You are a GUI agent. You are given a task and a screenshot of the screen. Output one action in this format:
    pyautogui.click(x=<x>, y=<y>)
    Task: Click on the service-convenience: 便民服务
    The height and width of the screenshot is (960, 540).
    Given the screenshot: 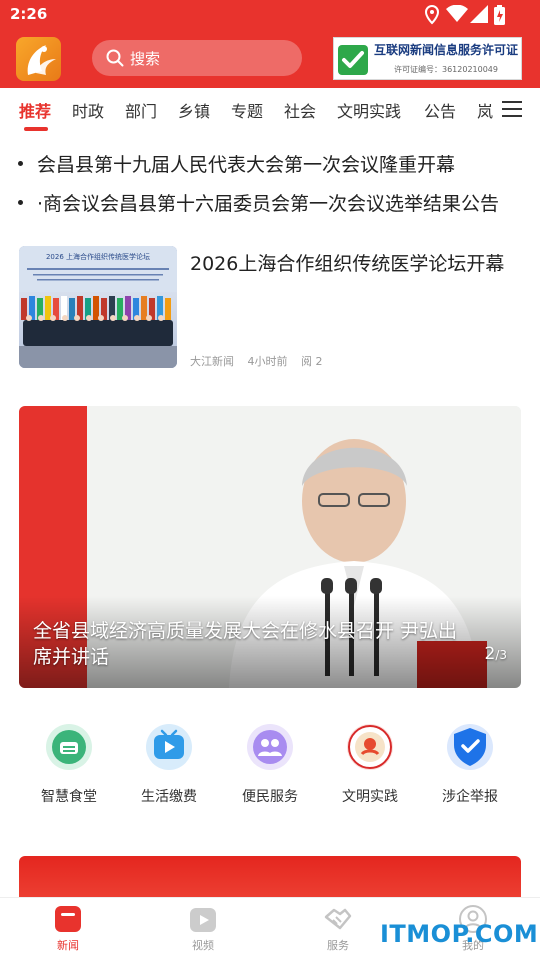 What is the action you would take?
    pyautogui.click(x=270, y=765)
    